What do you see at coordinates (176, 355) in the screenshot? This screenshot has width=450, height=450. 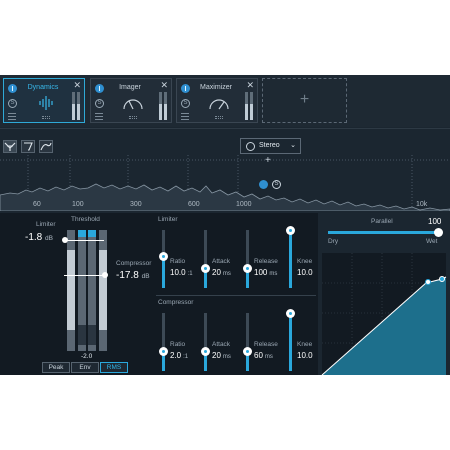 I see `param-value-number: 2.0` at bounding box center [176, 355].